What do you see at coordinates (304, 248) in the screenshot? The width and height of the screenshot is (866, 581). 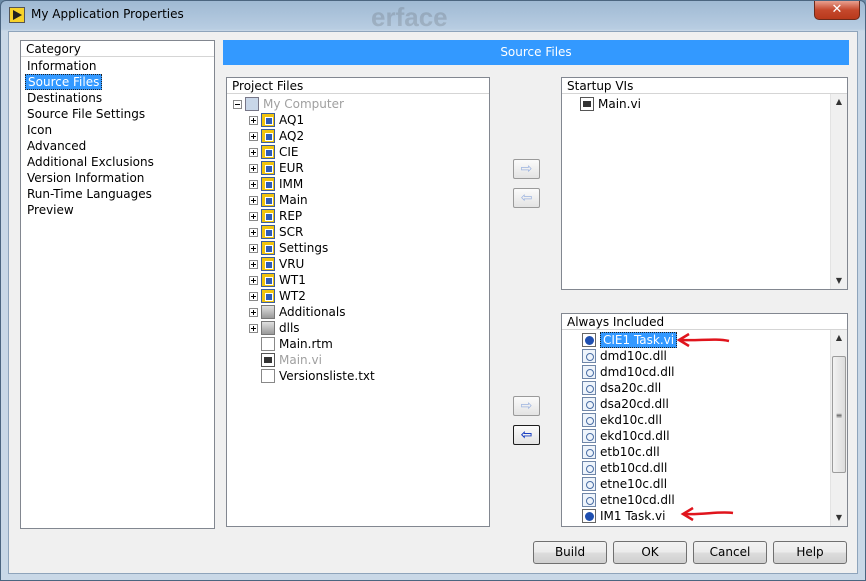 I see `tree-item-label: Settings` at bounding box center [304, 248].